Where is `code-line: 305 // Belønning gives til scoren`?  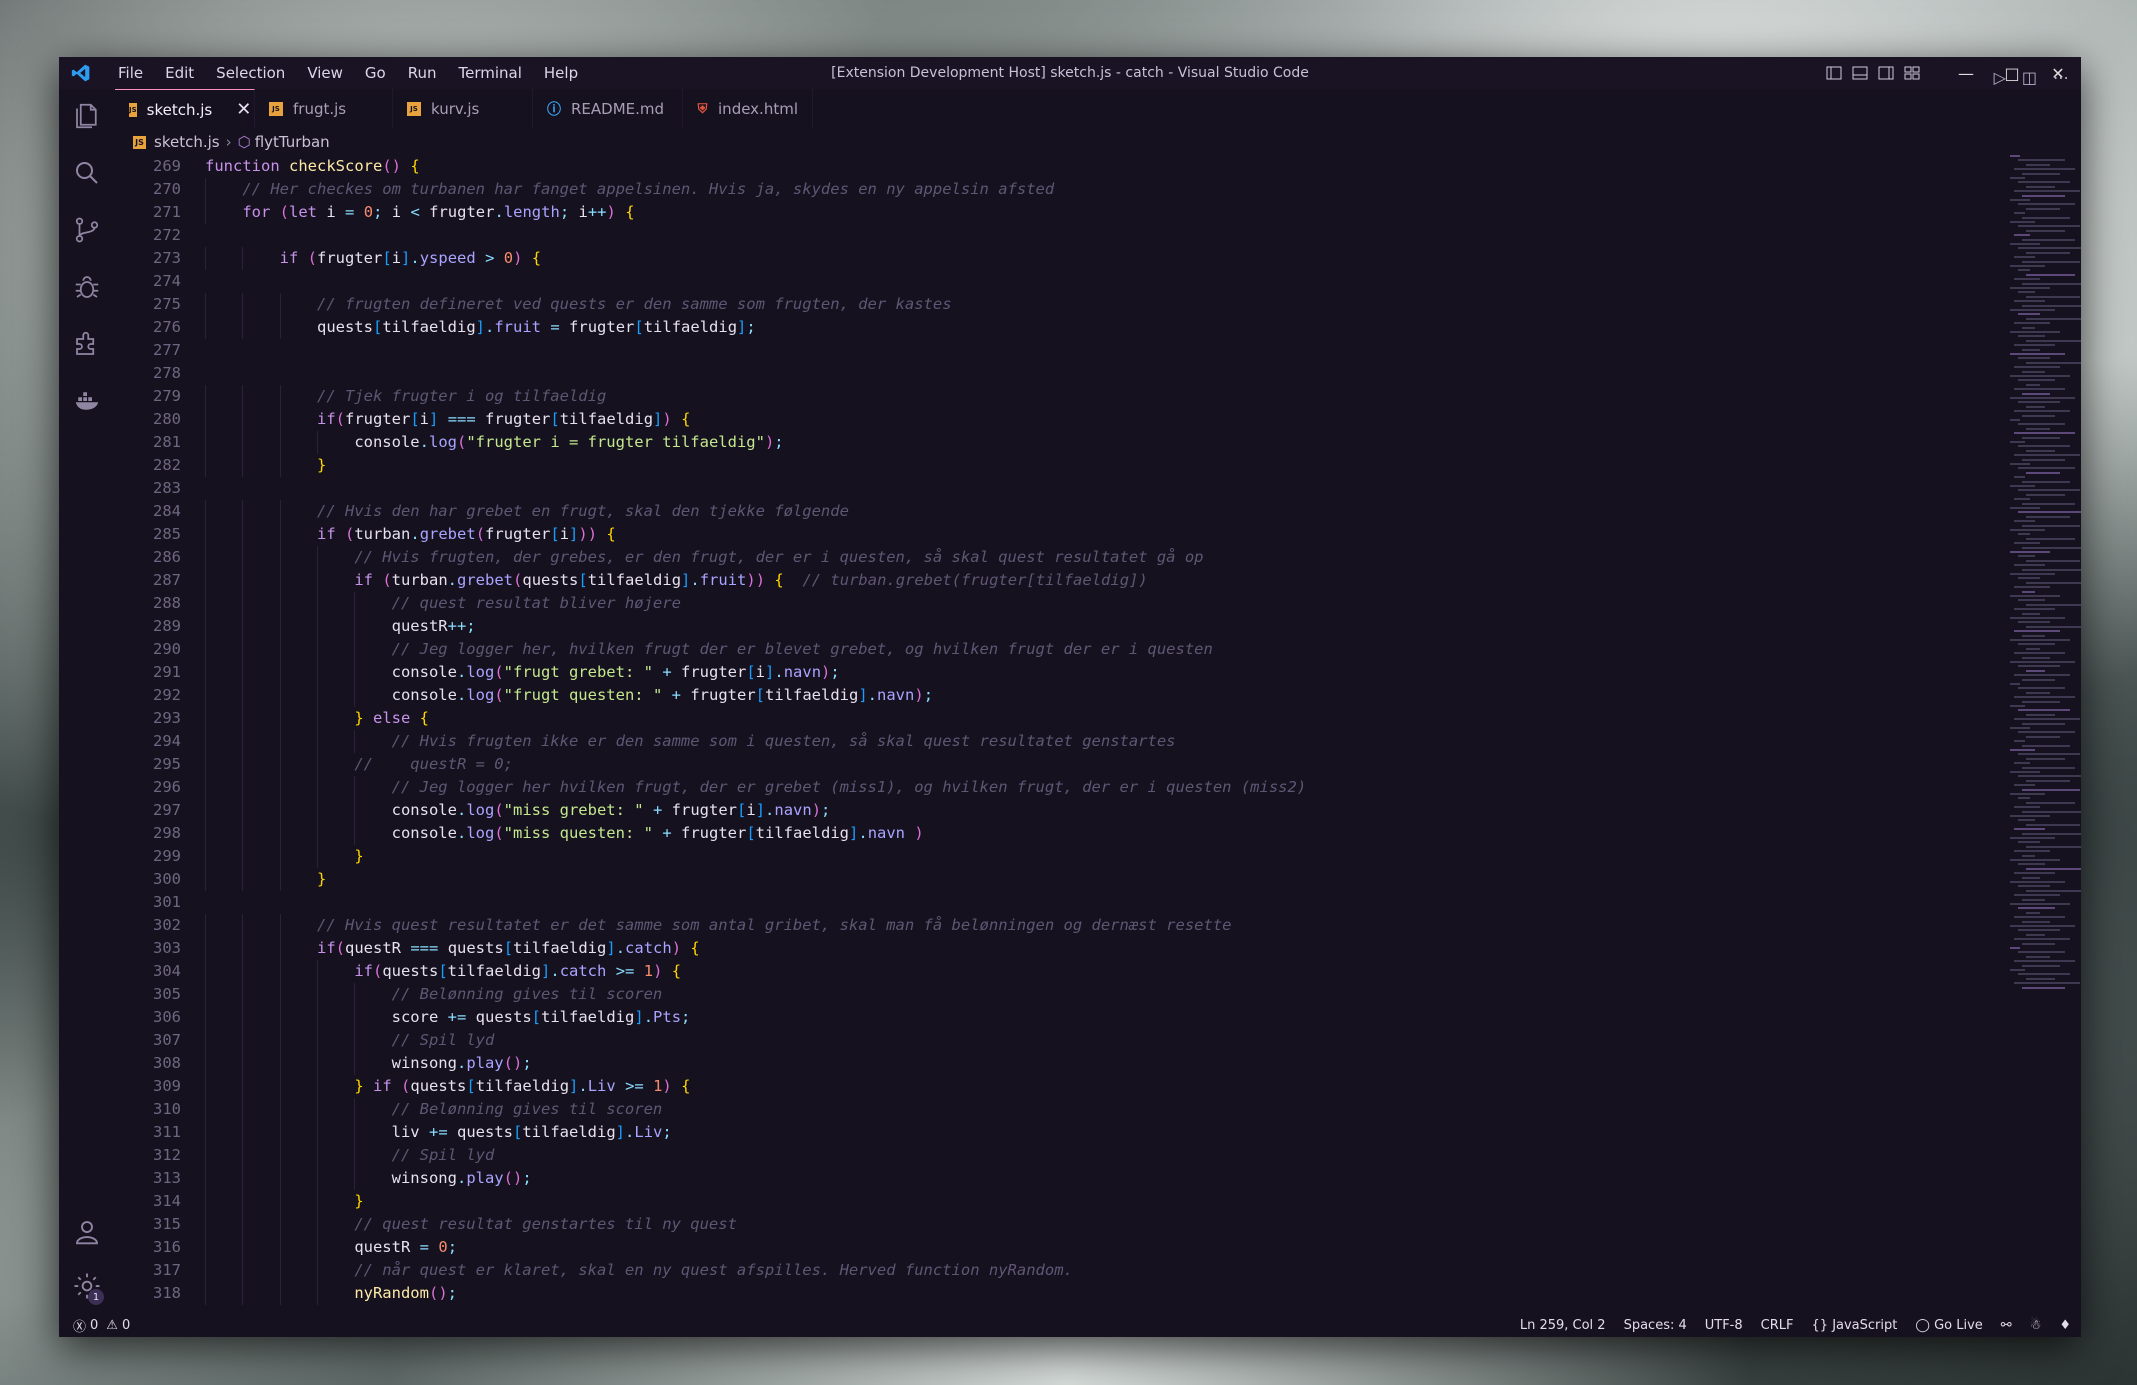
code-line: 305 // Belønning gives til scoren is located at coordinates (388, 994).